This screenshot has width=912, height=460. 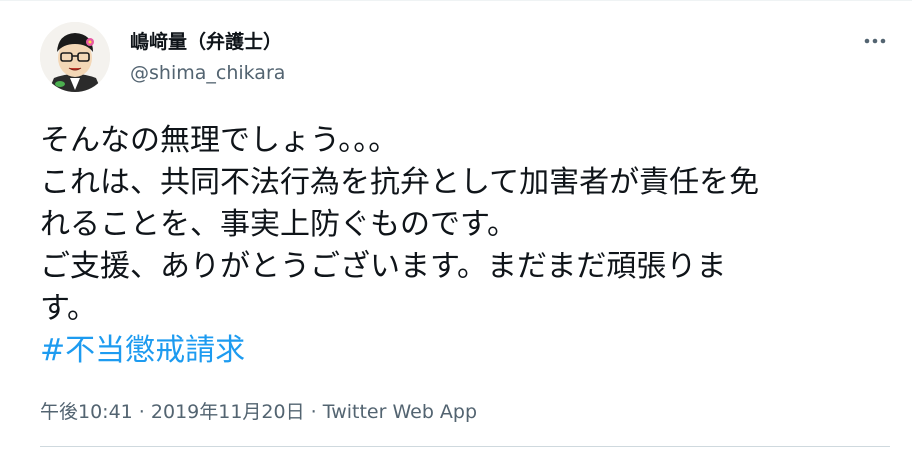 What do you see at coordinates (383, 266) in the screenshot?
I see `tweet-text-line: ご支援、ありがとうございます。まだまだ頑張りま` at bounding box center [383, 266].